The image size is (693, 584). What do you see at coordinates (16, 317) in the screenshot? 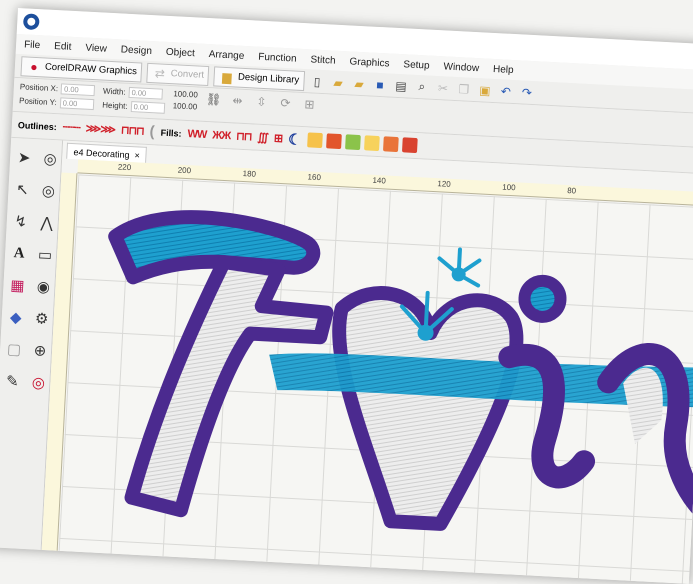
I see `fill-tool-icon: ◆` at bounding box center [16, 317].